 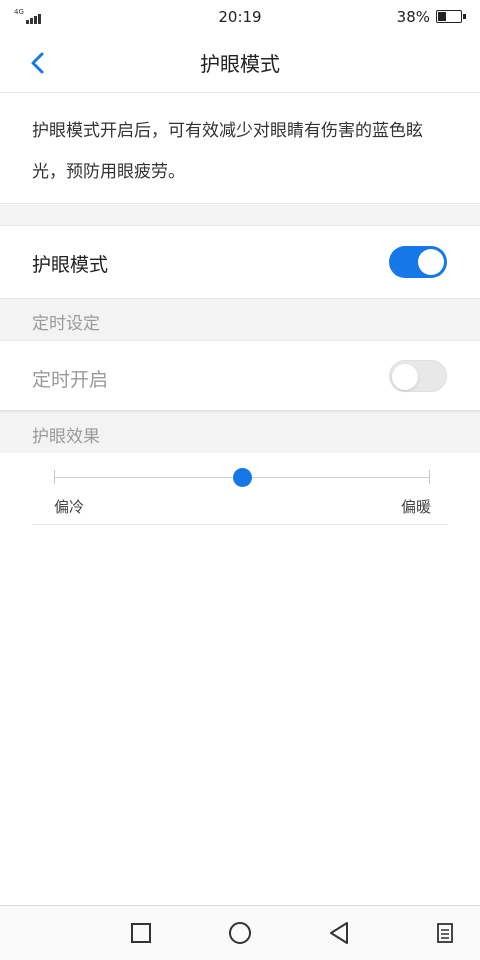 I want to click on square-icon, so click(x=141, y=933).